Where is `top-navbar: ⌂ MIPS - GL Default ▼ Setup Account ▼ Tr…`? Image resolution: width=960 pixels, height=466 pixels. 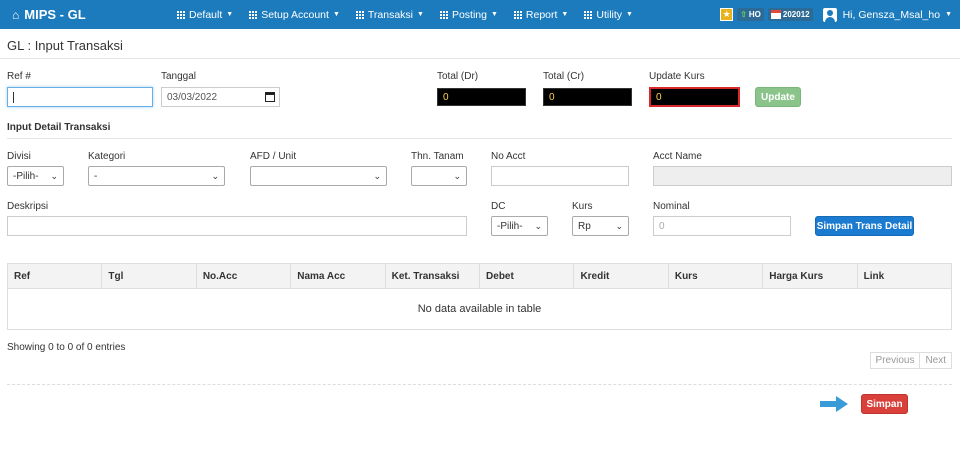 top-navbar: ⌂ MIPS - GL Default ▼ Setup Account ▼ Tr… is located at coordinates (480, 14).